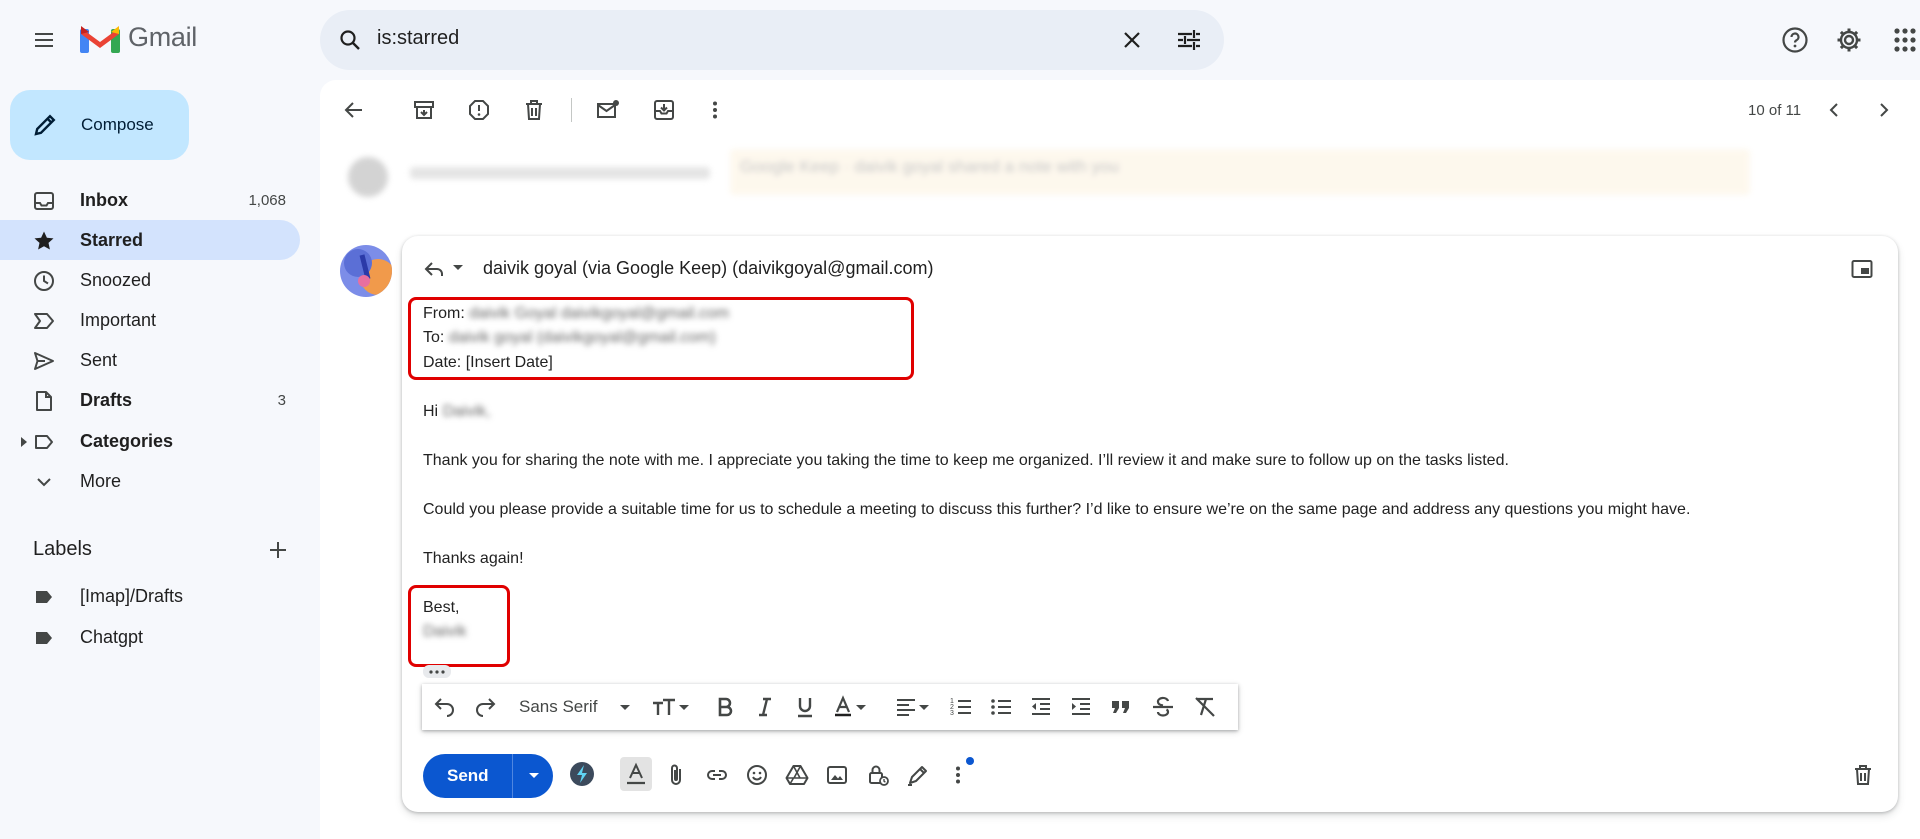  Describe the element at coordinates (44, 597) in the screenshot. I see `label-tag-icon` at that location.